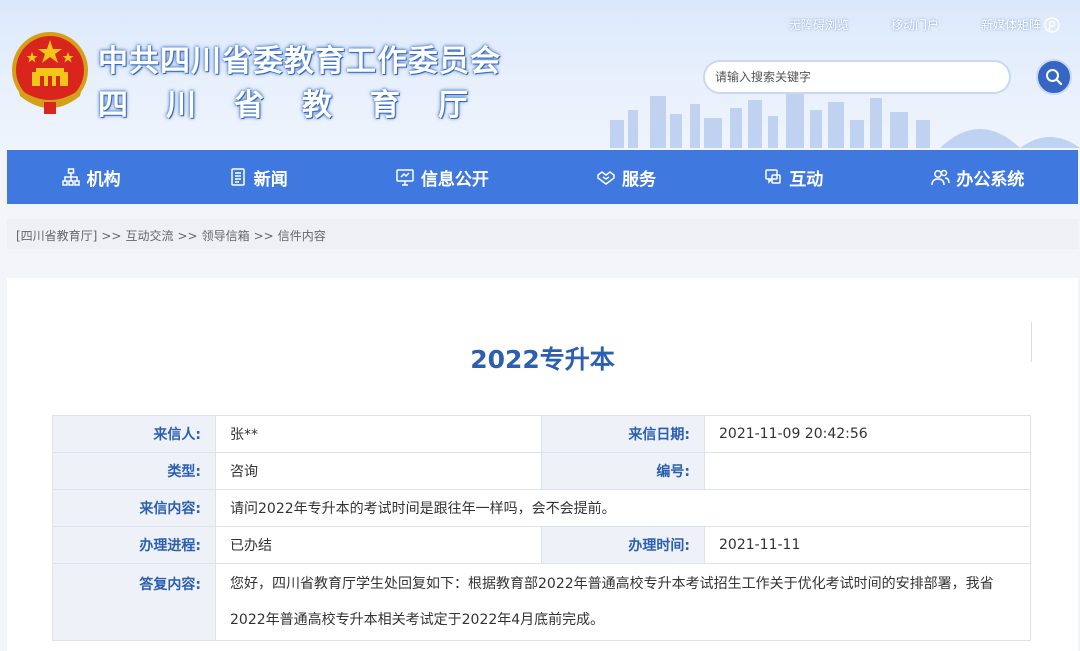 This screenshot has height=651, width=1080. I want to click on table-row: 来信人: 张** 来信日期: 2021-11-09 20:42:56, so click(541, 434).